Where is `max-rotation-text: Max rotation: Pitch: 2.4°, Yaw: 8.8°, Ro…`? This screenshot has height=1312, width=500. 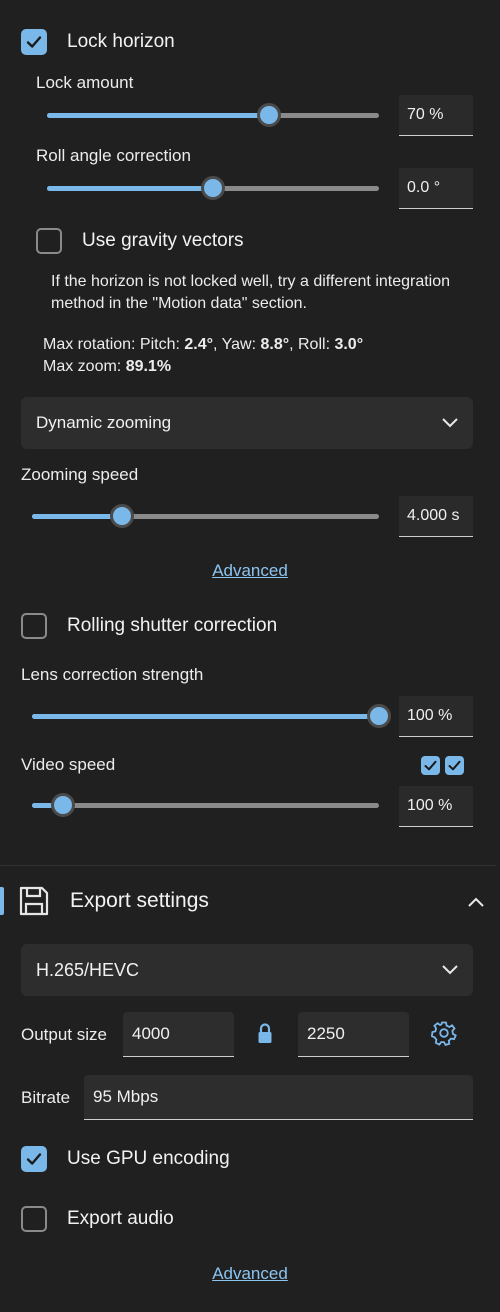 max-rotation-text: Max rotation: Pitch: 2.4°, Yaw: 8.8°, Ro… is located at coordinates (263, 345).